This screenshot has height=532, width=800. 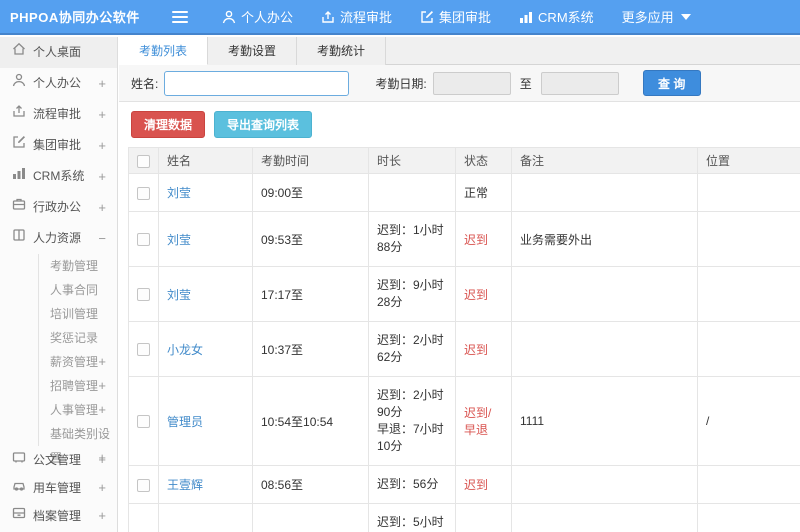 What do you see at coordinates (205, 484) in the screenshot?
I see `name-cell: 王壹辉` at bounding box center [205, 484].